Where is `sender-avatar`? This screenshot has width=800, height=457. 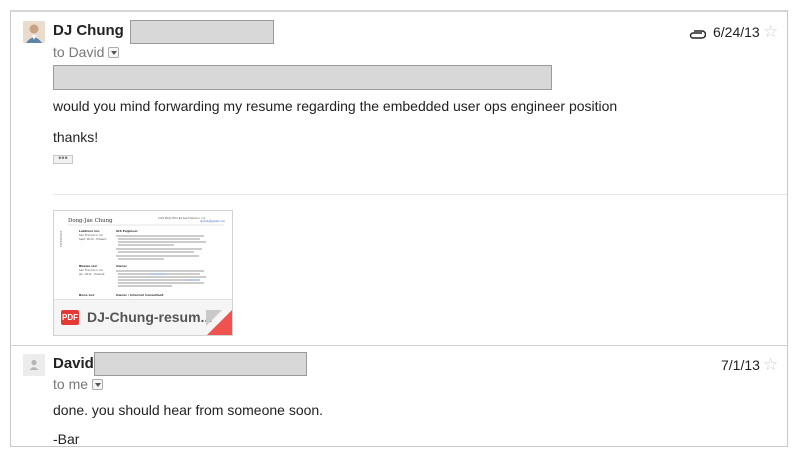
sender-avatar is located at coordinates (34, 32).